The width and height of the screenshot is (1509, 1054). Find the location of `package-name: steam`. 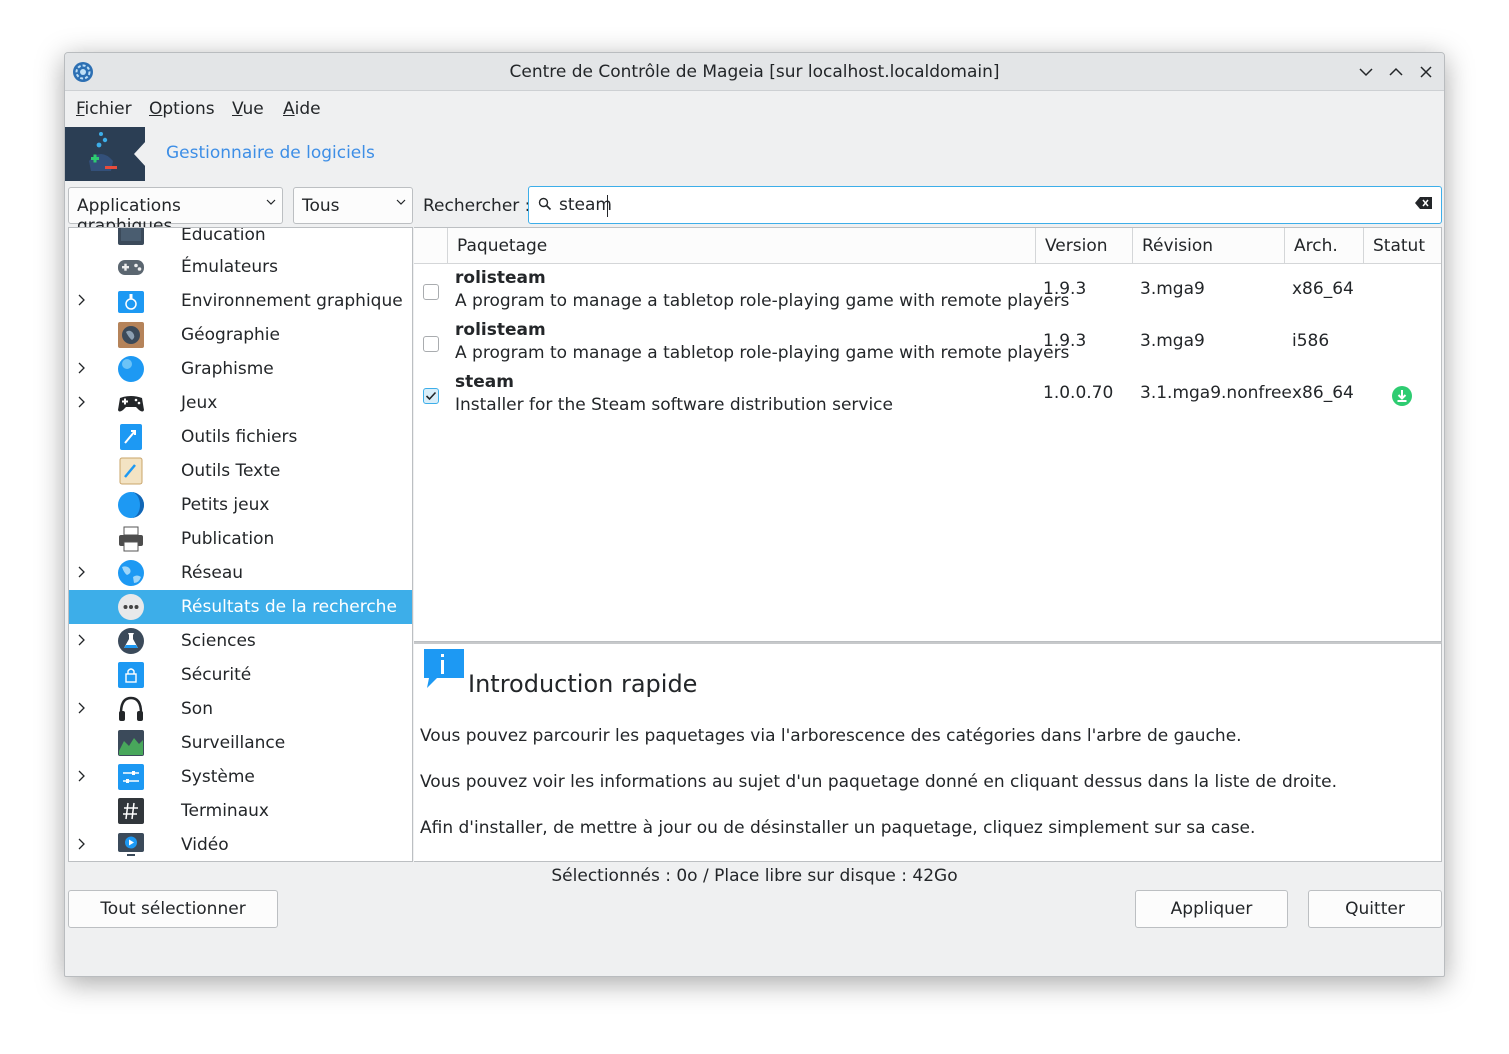

package-name: steam is located at coordinates (484, 382).